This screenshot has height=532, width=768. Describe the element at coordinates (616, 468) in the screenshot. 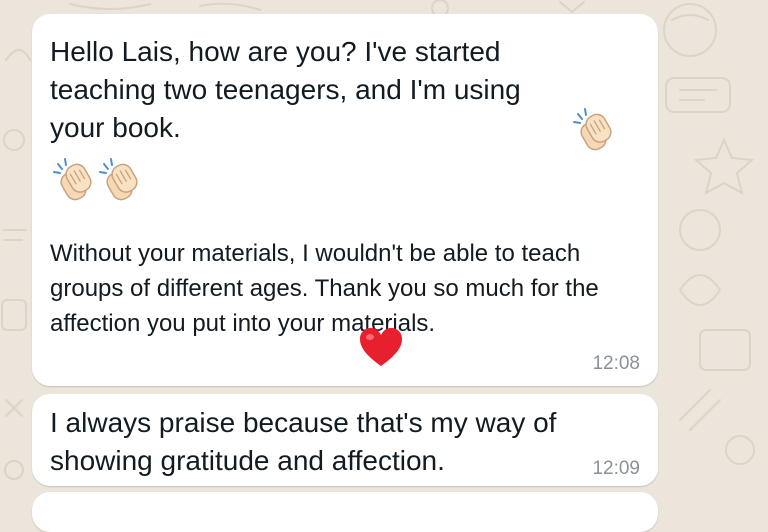

I see `message-timestamp: 12:09` at that location.